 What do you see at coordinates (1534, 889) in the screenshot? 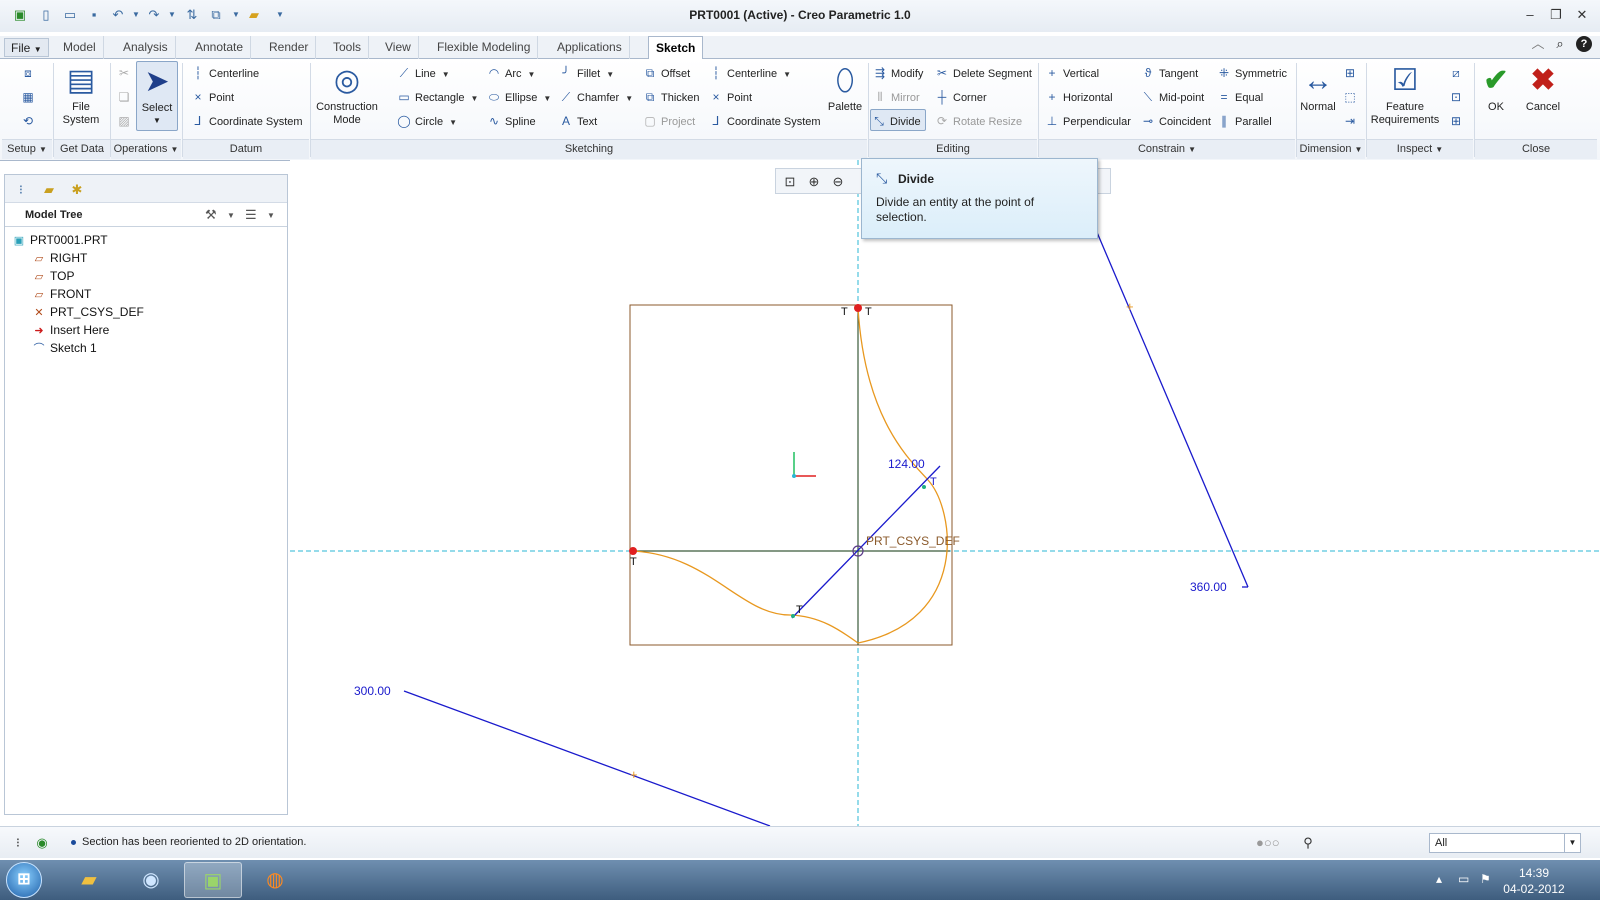
I see `clock-date: 04-02-2012` at bounding box center [1534, 889].